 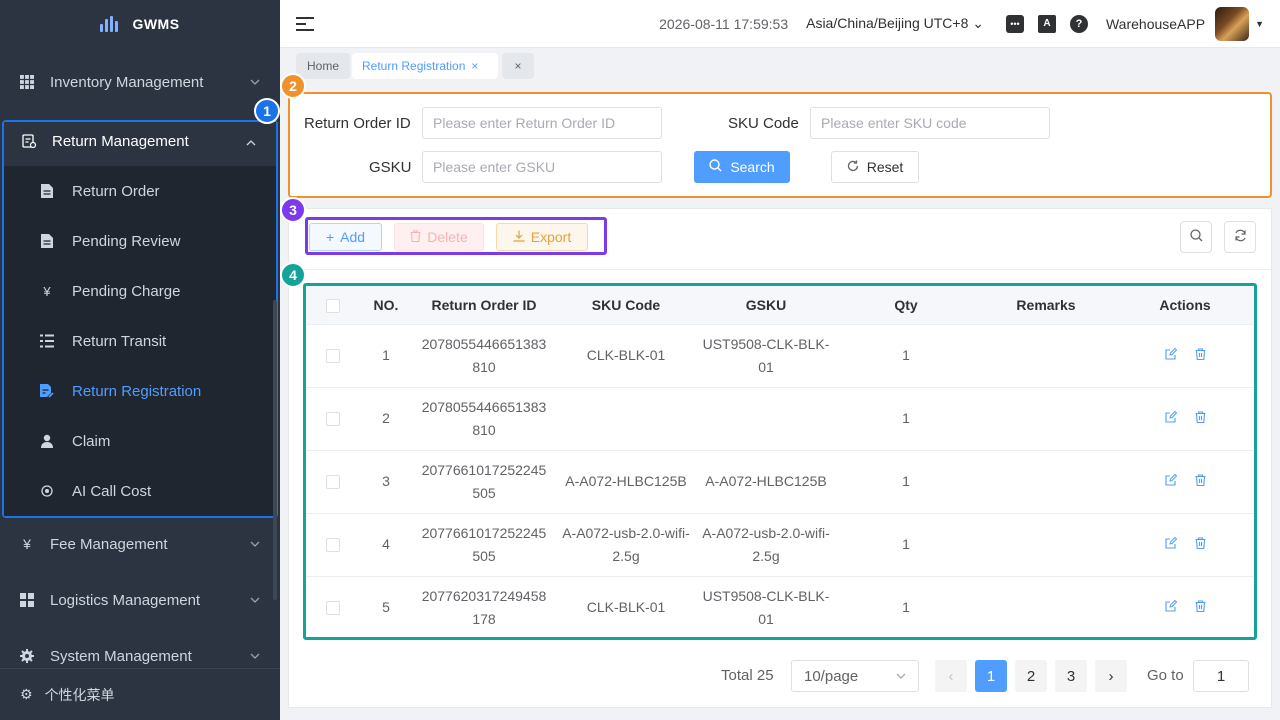 I want to click on app-logo: GWMS, so click(x=140, y=24).